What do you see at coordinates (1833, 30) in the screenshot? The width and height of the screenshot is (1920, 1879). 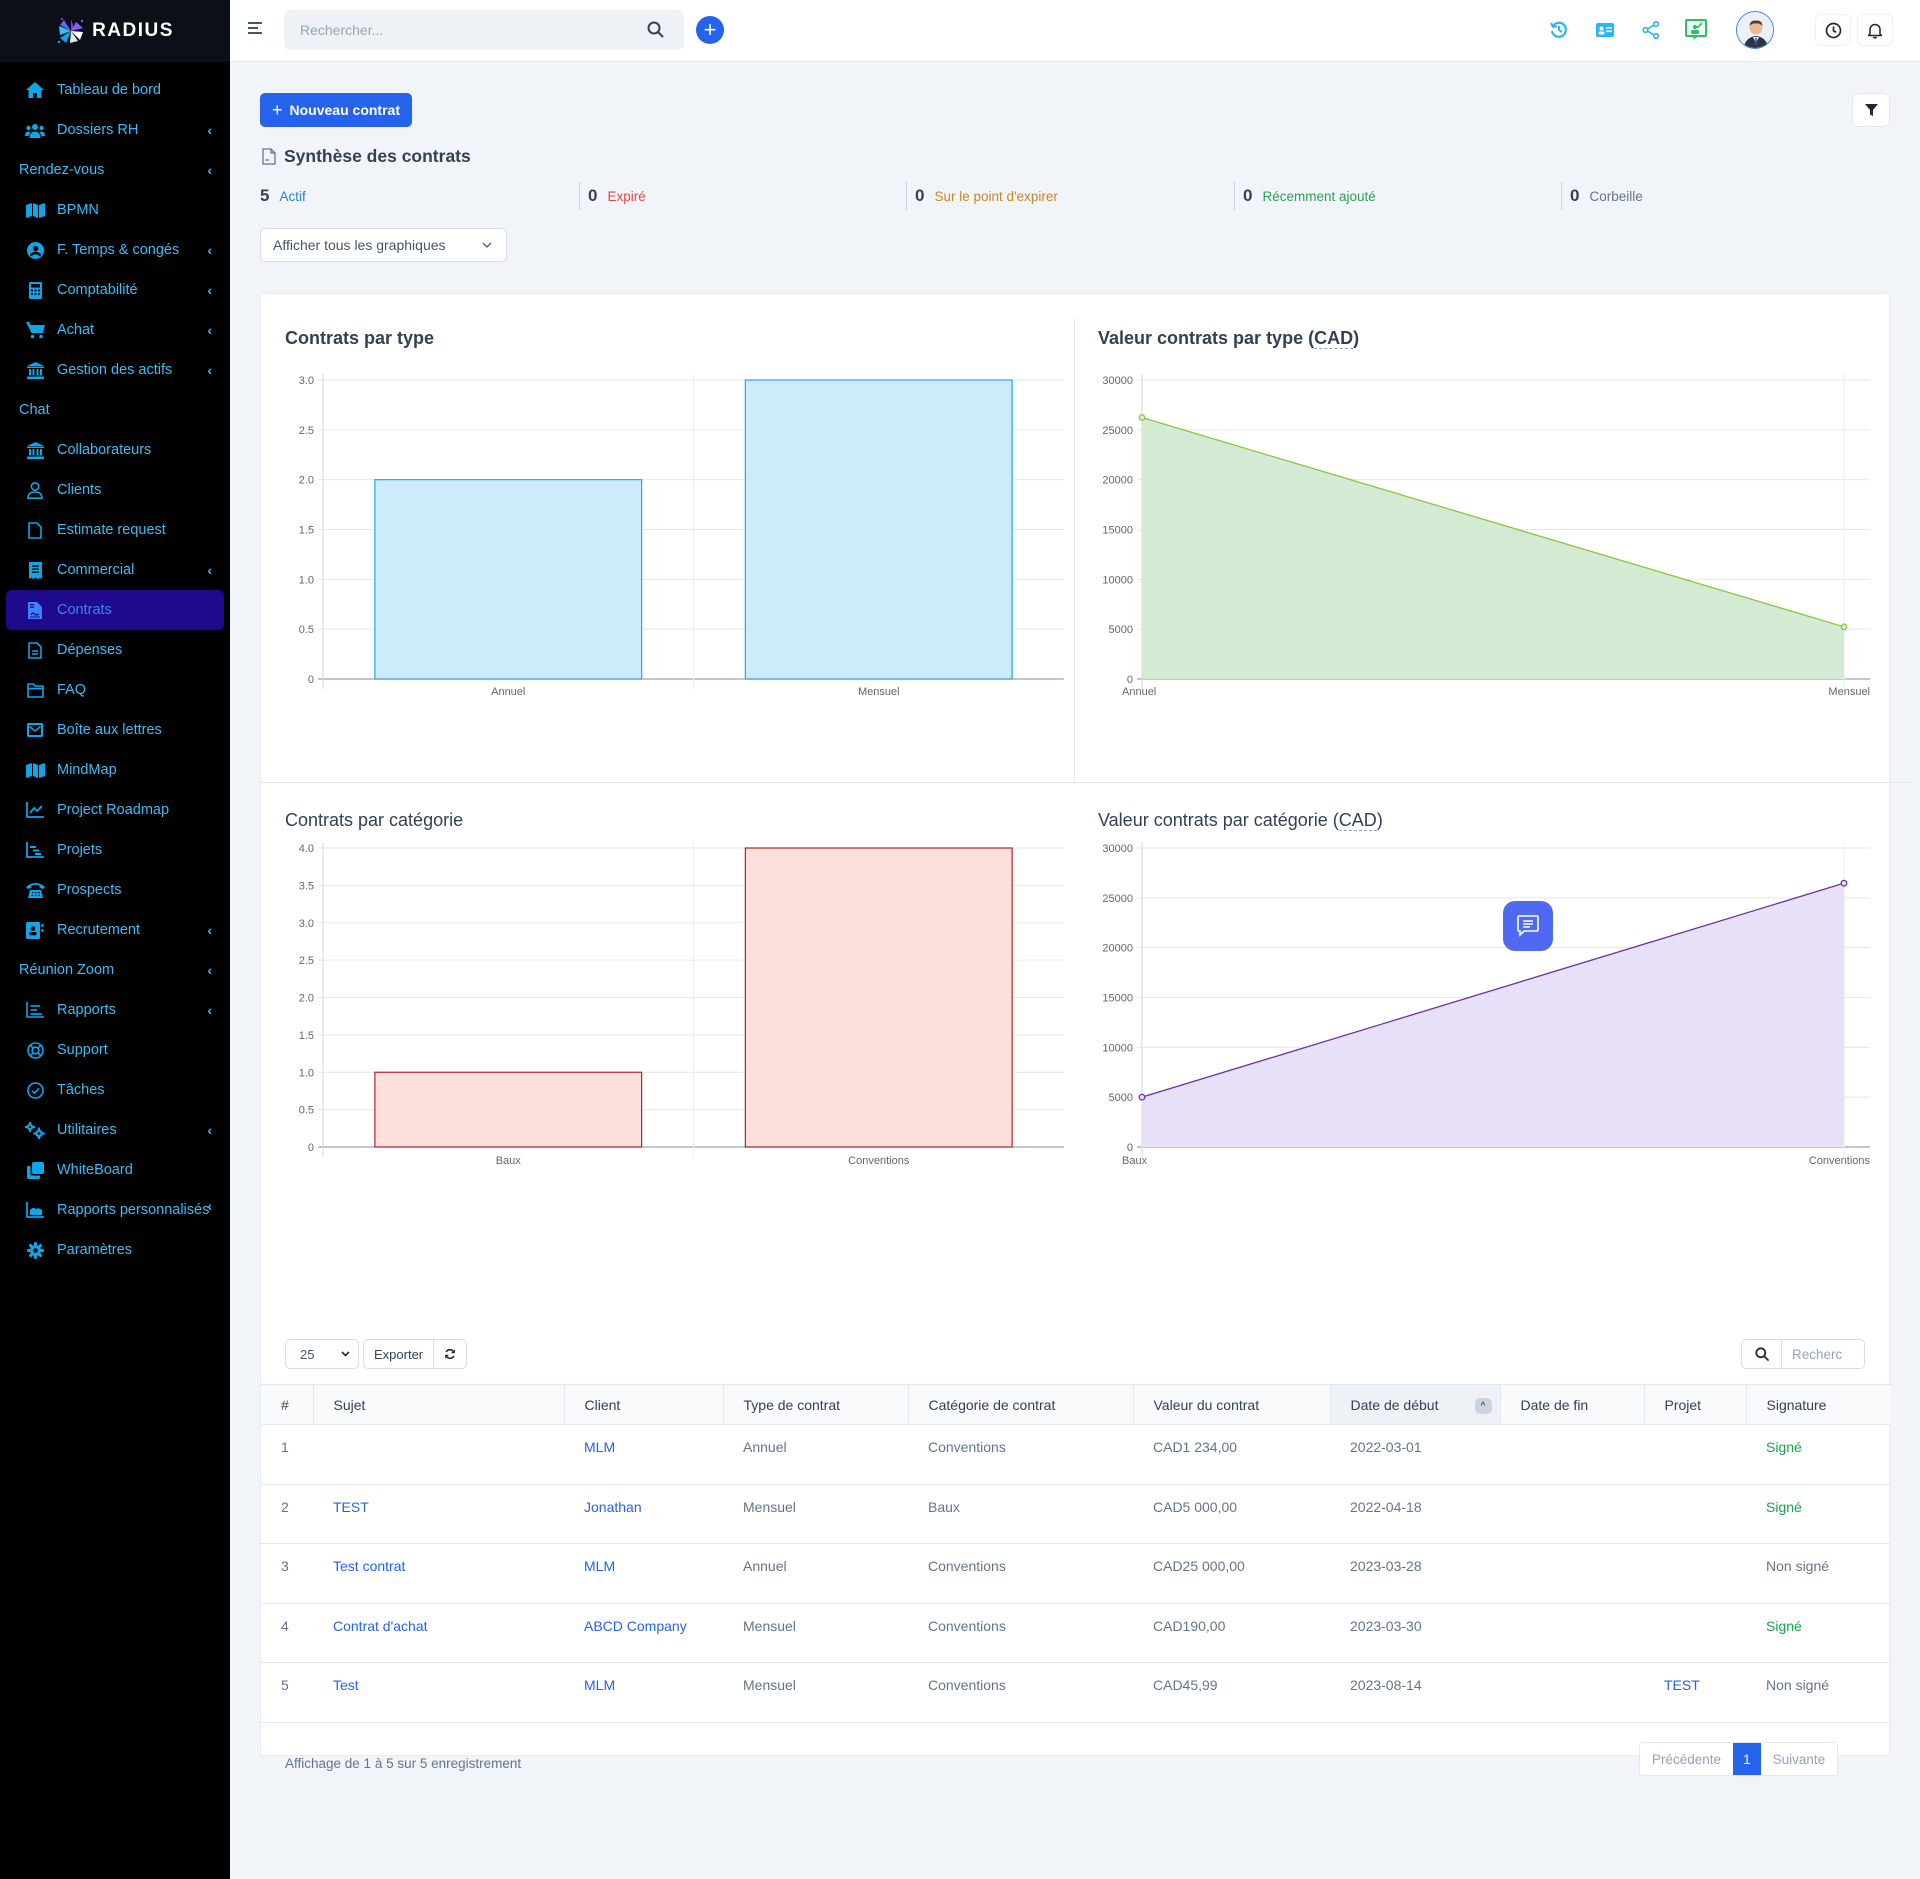 I see `clock-button` at bounding box center [1833, 30].